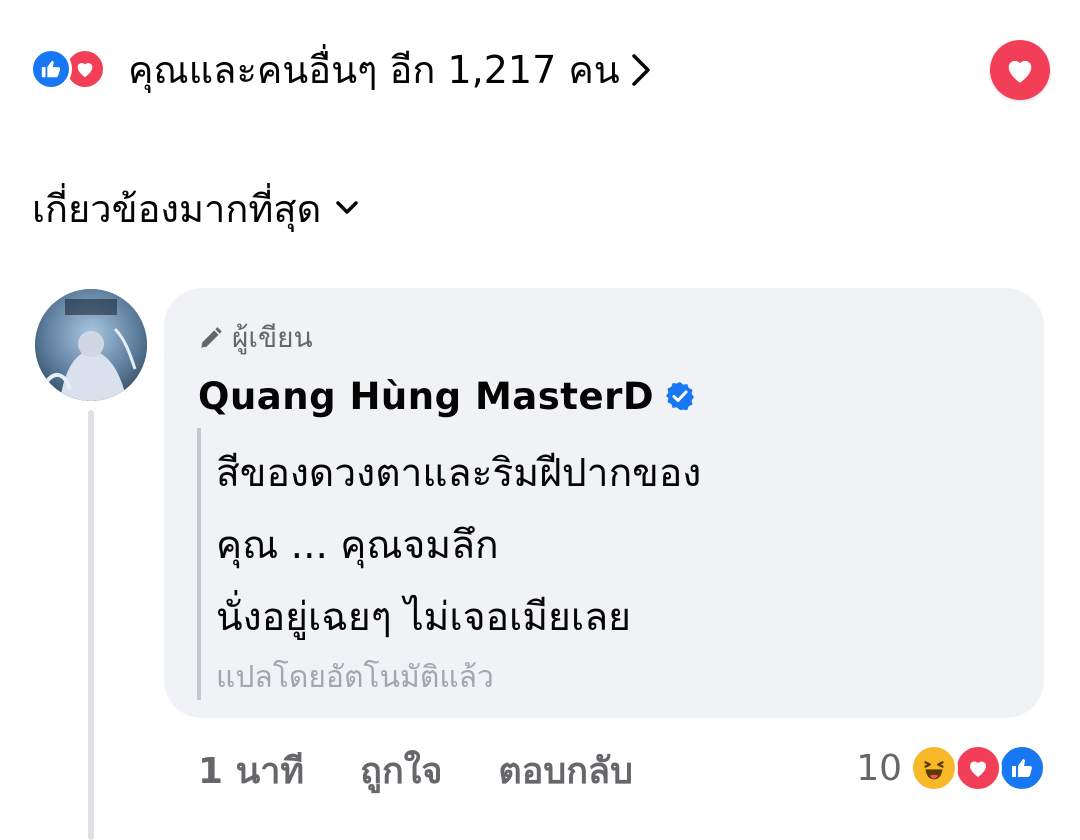 Image resolution: width=1080 pixels, height=840 pixels. I want to click on comment-time: 1 นาที, so click(251, 771).